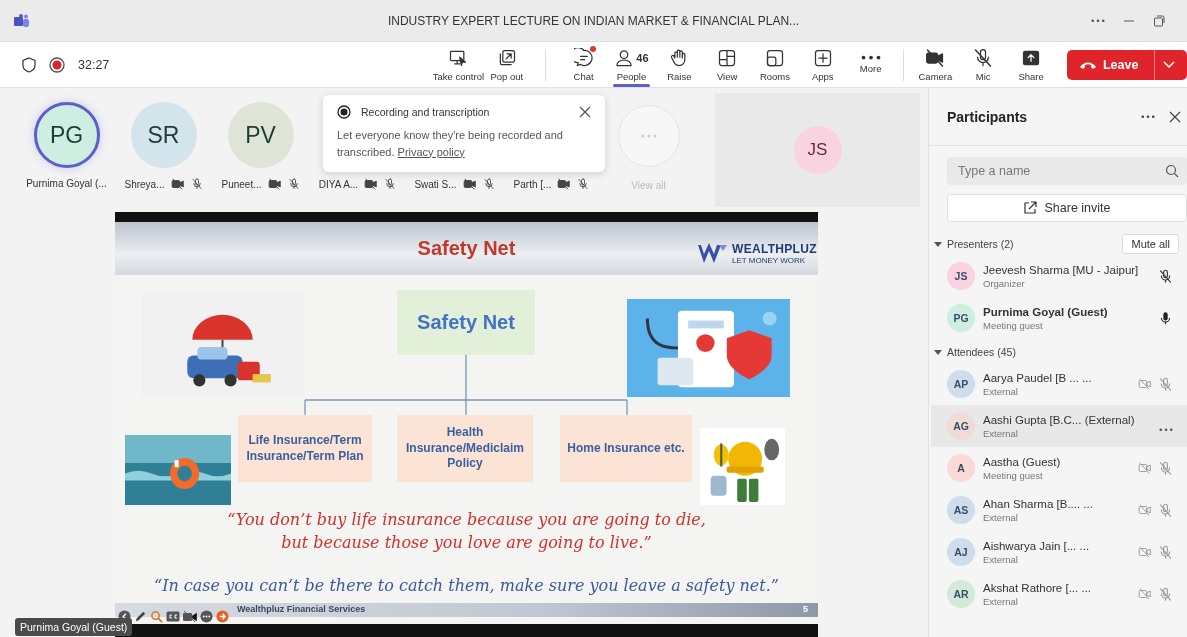  Describe the element at coordinates (466, 532) in the screenshot. I see `quote-text: “You don’t buy life insurance because you are going to die, but because those you love are going to live.”` at that location.